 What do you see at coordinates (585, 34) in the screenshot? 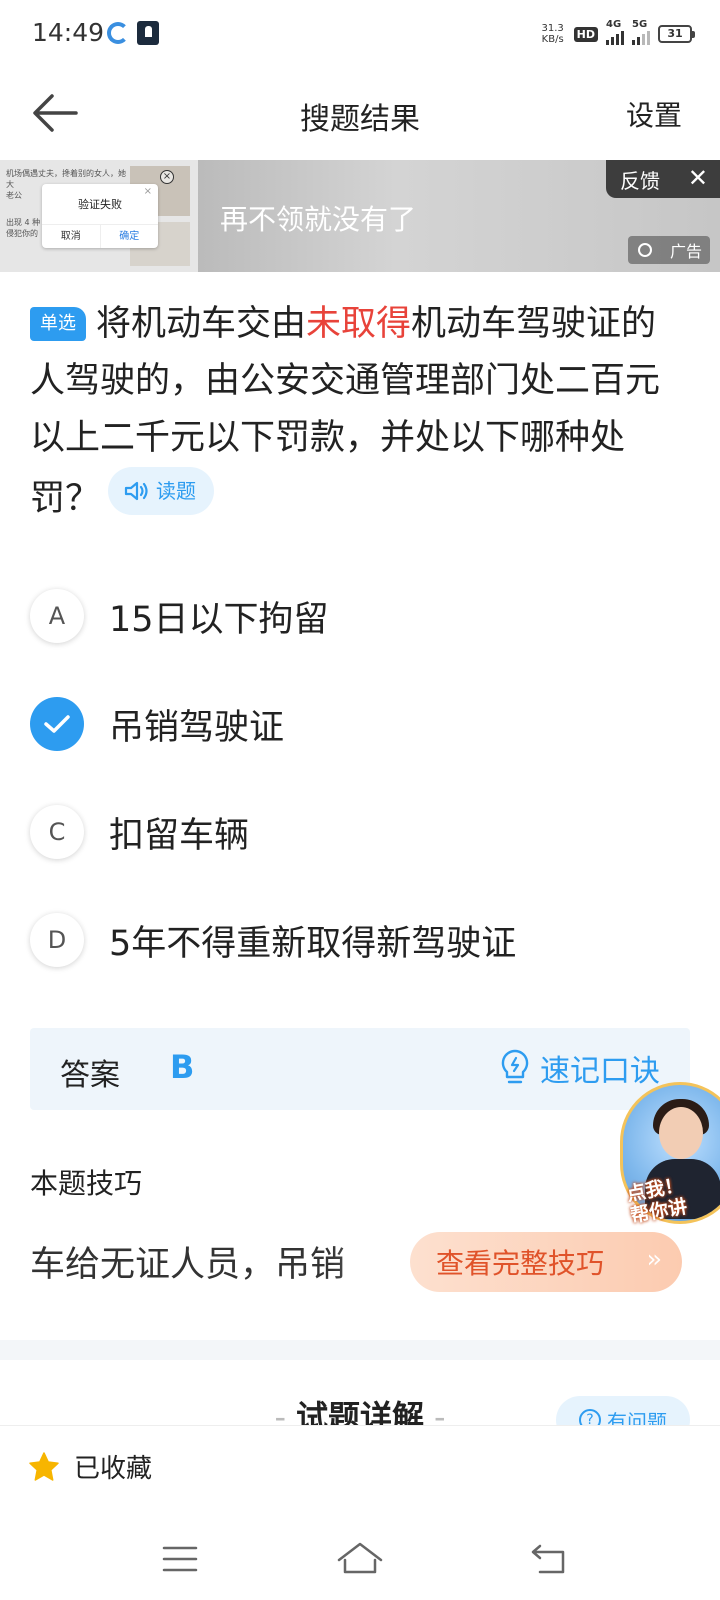
I see `hd-voice-icon: HD` at bounding box center [585, 34].